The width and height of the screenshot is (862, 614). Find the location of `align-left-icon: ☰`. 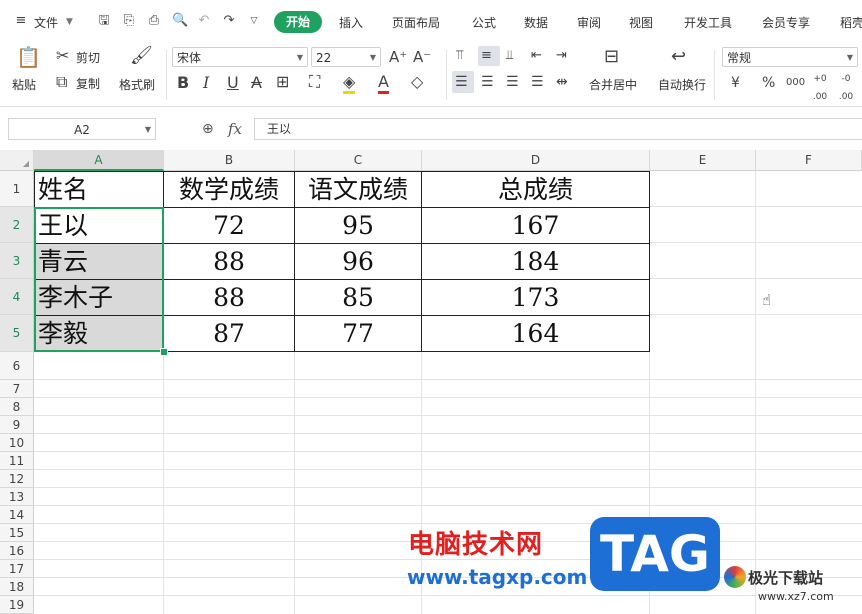

align-left-icon: ☰ is located at coordinates (461, 82).